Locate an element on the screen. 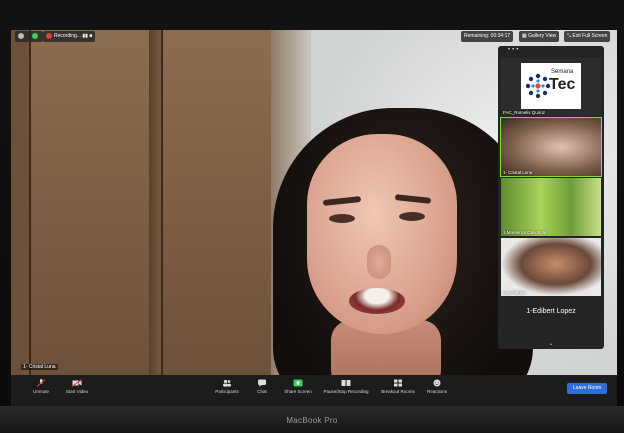 The height and width of the screenshot is (433, 624). wardrobe-door-right is located at coordinates (216, 202).